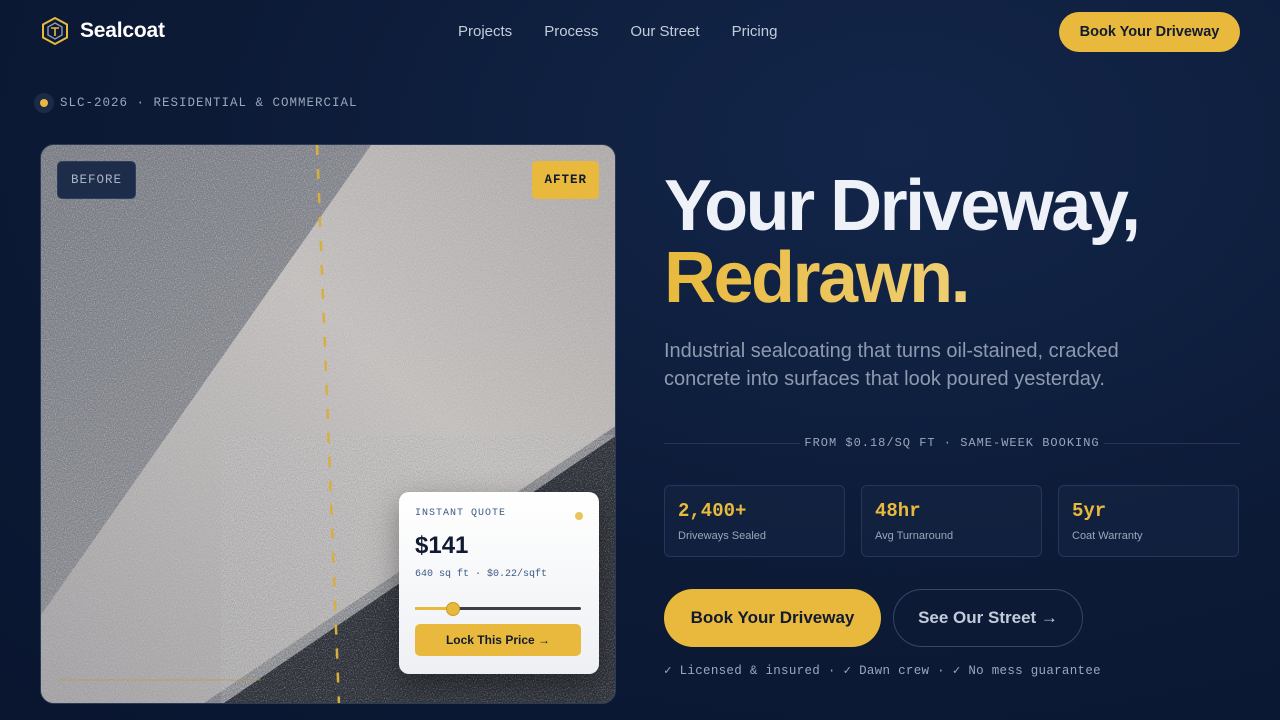 The height and width of the screenshot is (720, 1280). Describe the element at coordinates (579, 516) in the screenshot. I see `indicator-dot-icon` at that location.